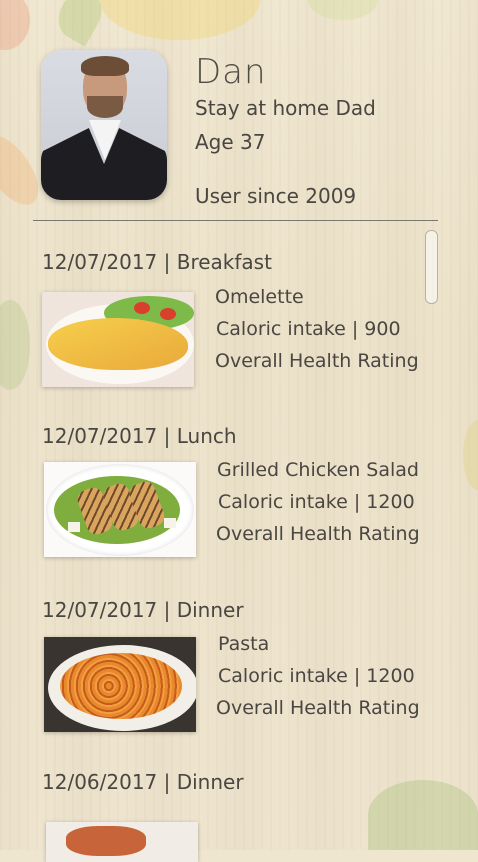 The height and width of the screenshot is (862, 478). What do you see at coordinates (431, 267) in the screenshot?
I see `scrollbar-thumb` at bounding box center [431, 267].